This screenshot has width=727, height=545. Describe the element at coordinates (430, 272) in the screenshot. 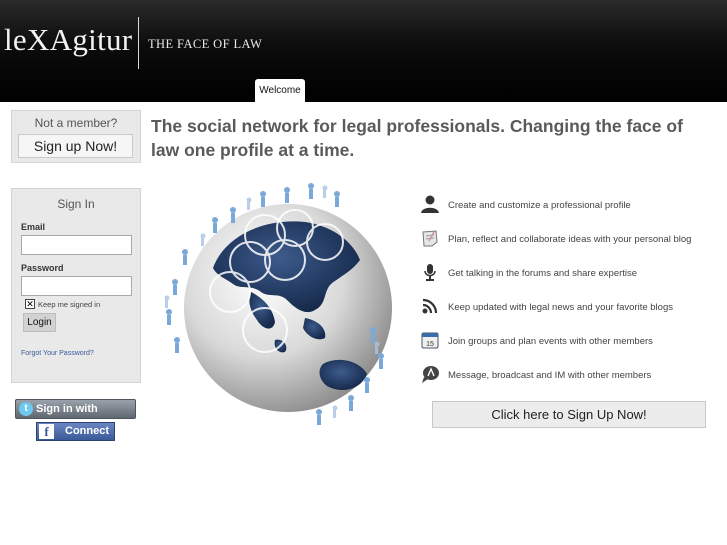

I see `microphone-forum-icon` at that location.